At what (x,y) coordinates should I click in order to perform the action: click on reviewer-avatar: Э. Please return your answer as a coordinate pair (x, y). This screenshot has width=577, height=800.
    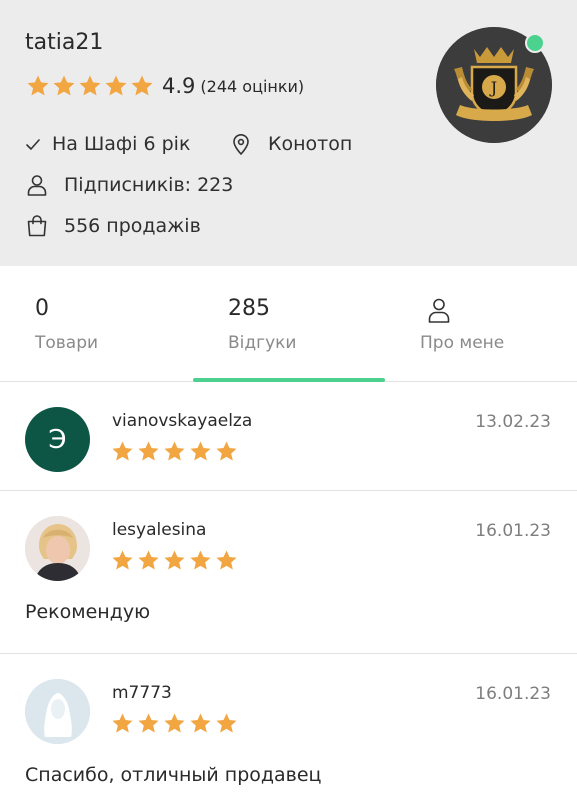
    Looking at the image, I should click on (57, 439).